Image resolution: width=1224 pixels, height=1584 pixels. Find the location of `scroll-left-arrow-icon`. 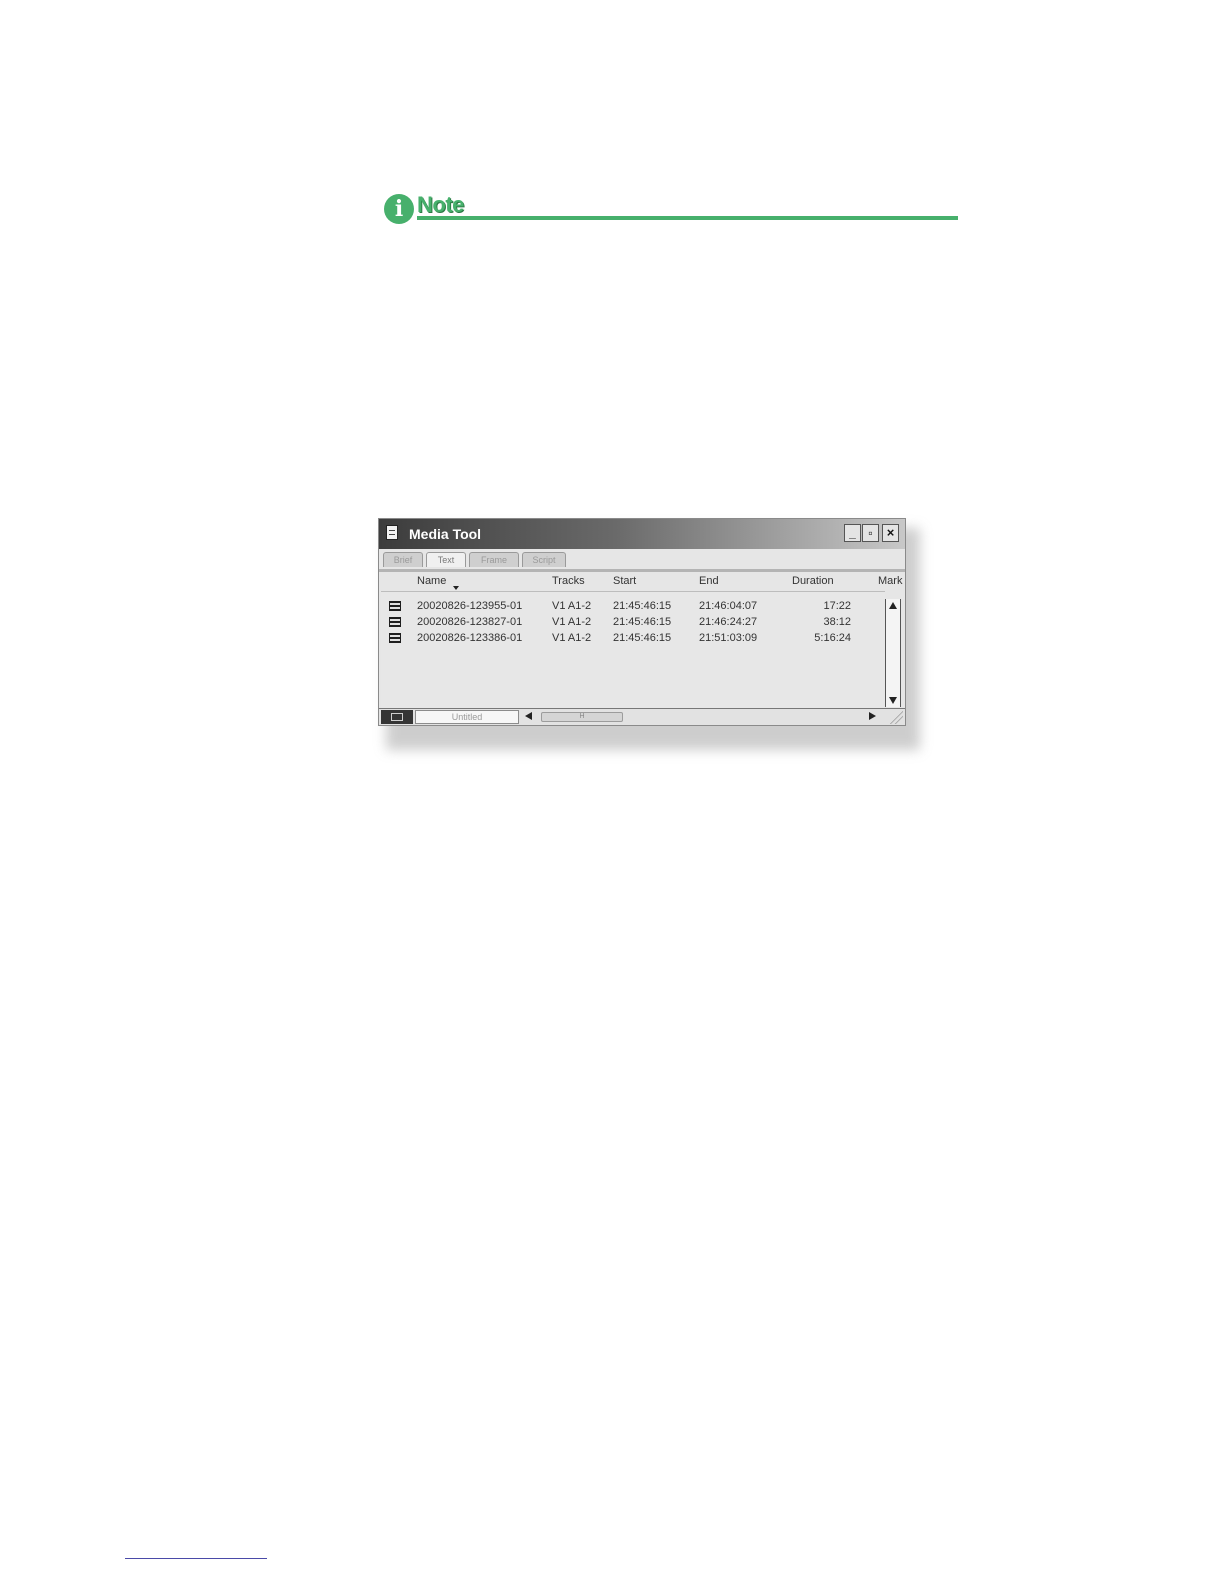

scroll-left-arrow-icon is located at coordinates (528, 716).